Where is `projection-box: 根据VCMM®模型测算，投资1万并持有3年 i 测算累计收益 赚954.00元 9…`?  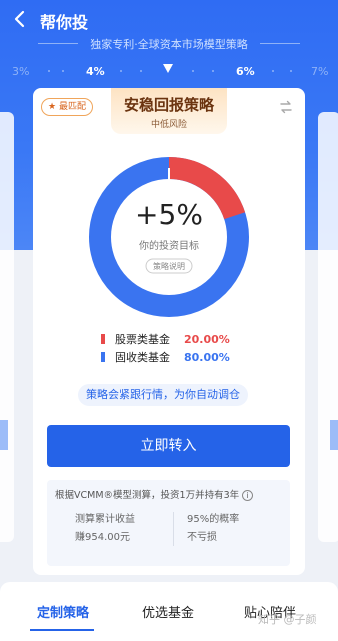
projection-box: 根据VCMM®模型测算，投资1万并持有3年 i 测算累计收益 赚954.00元 9… is located at coordinates (168, 523).